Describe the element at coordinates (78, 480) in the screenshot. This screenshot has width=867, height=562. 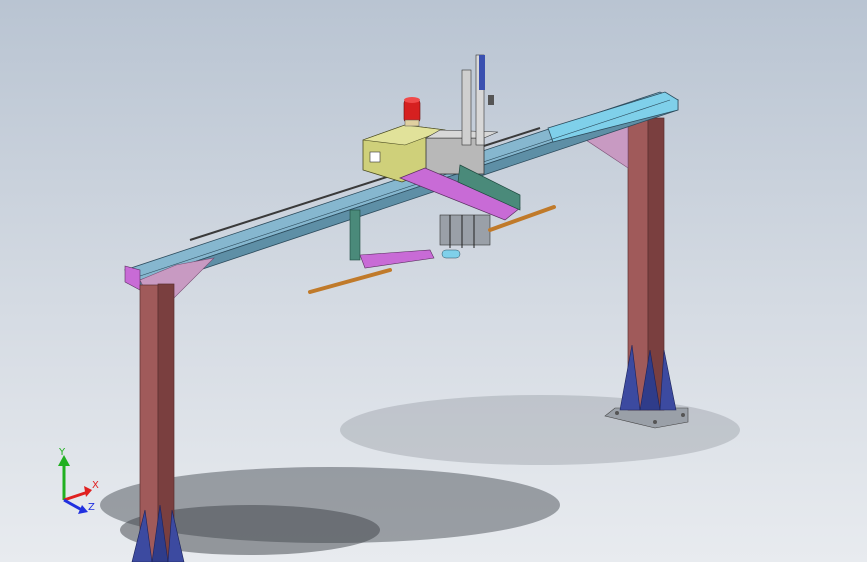
I see `coordinate-triad: Y X Z` at that location.